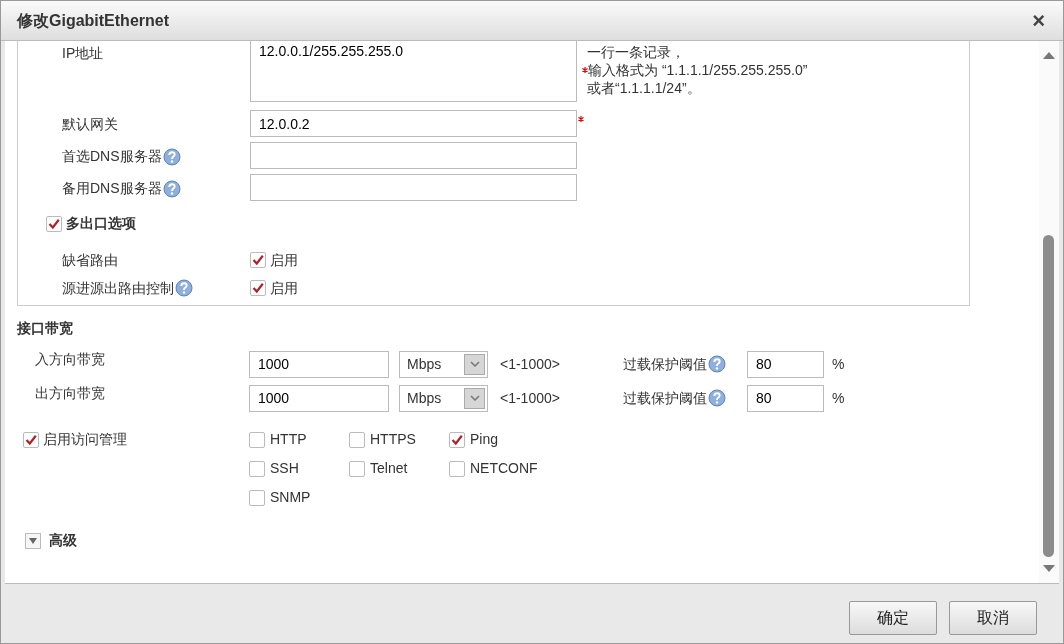 The width and height of the screenshot is (1064, 644). I want to click on option-label: SNMP, so click(290, 497).